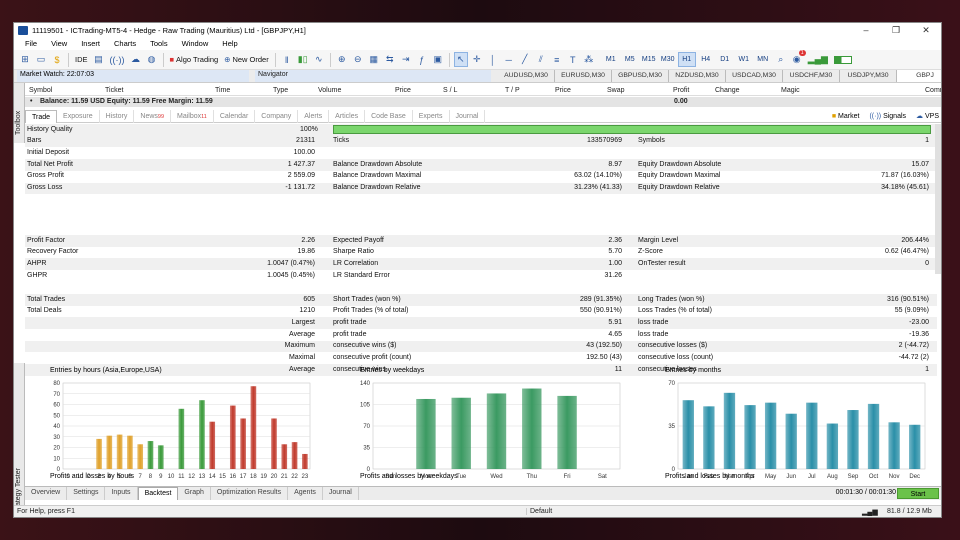 The width and height of the screenshot is (960, 540). Describe the element at coordinates (133, 76) in the screenshot. I see `market-watch-panel: Market Watch: 22:07:03` at that location.